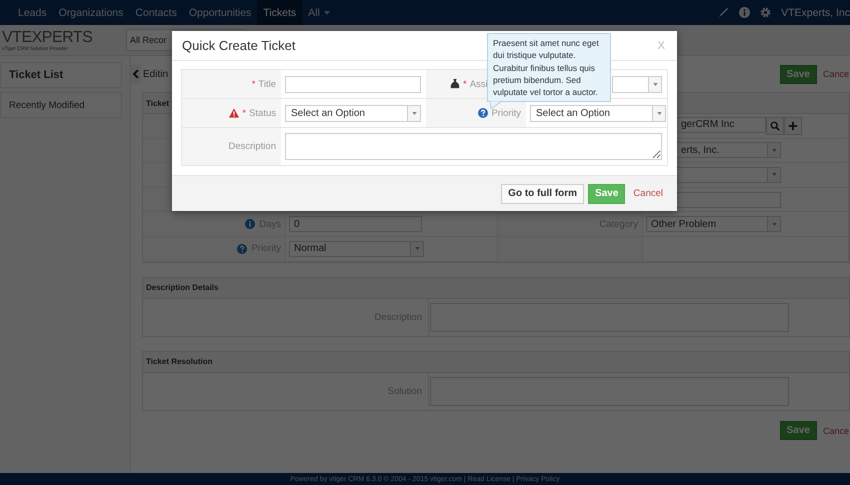 The width and height of the screenshot is (850, 485). What do you see at coordinates (252, 146) in the screenshot?
I see `field-label: Description` at bounding box center [252, 146].